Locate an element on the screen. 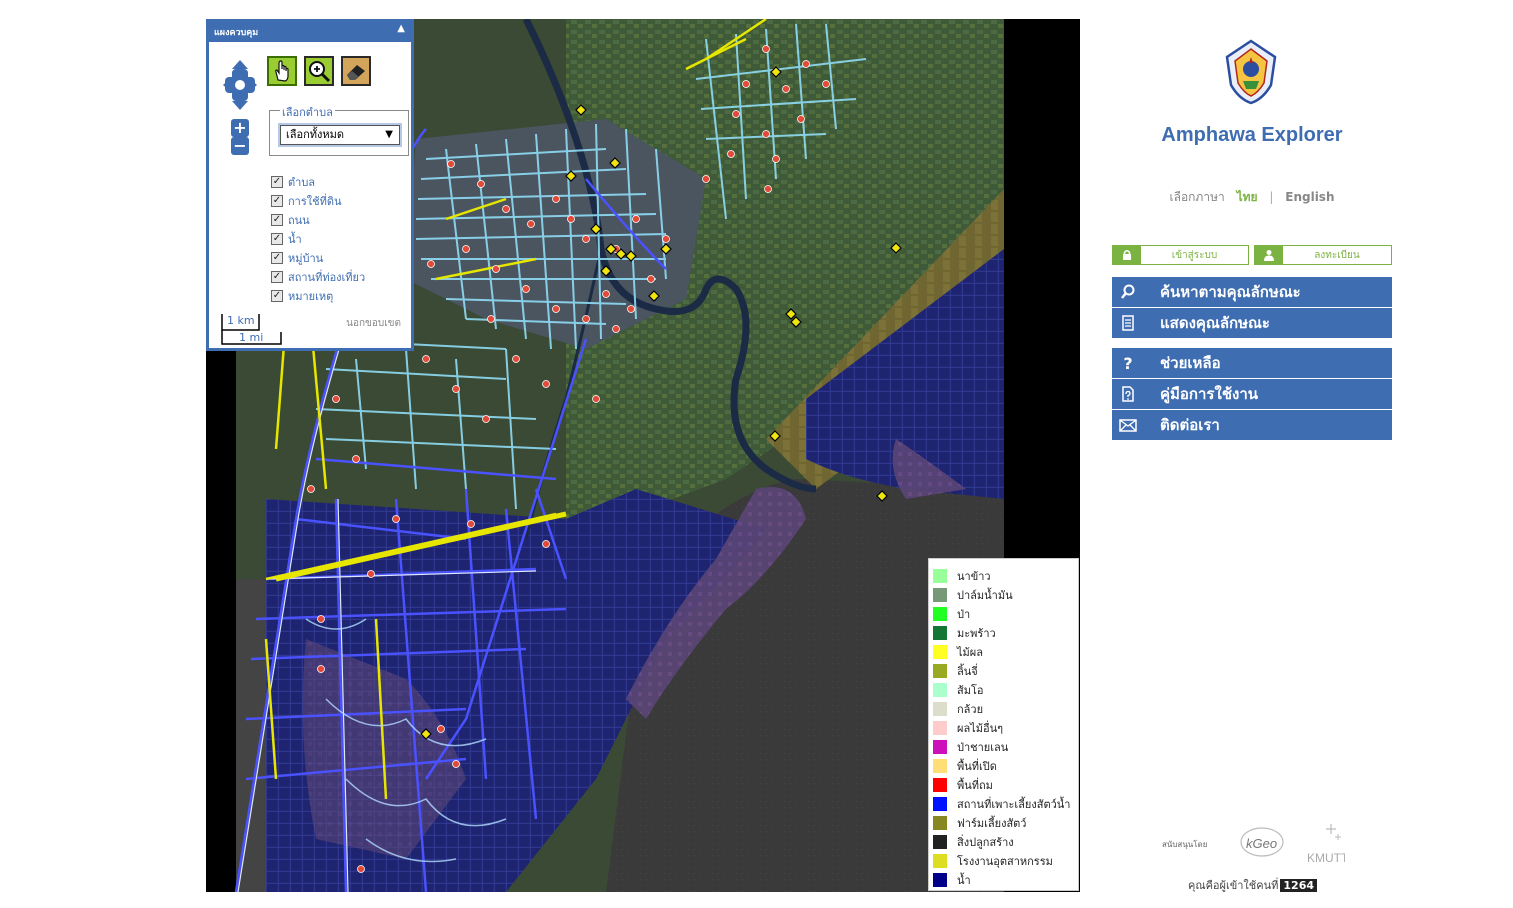 The width and height of the screenshot is (1513, 908). control-panel-title: แผงควบคุม is located at coordinates (236, 33).